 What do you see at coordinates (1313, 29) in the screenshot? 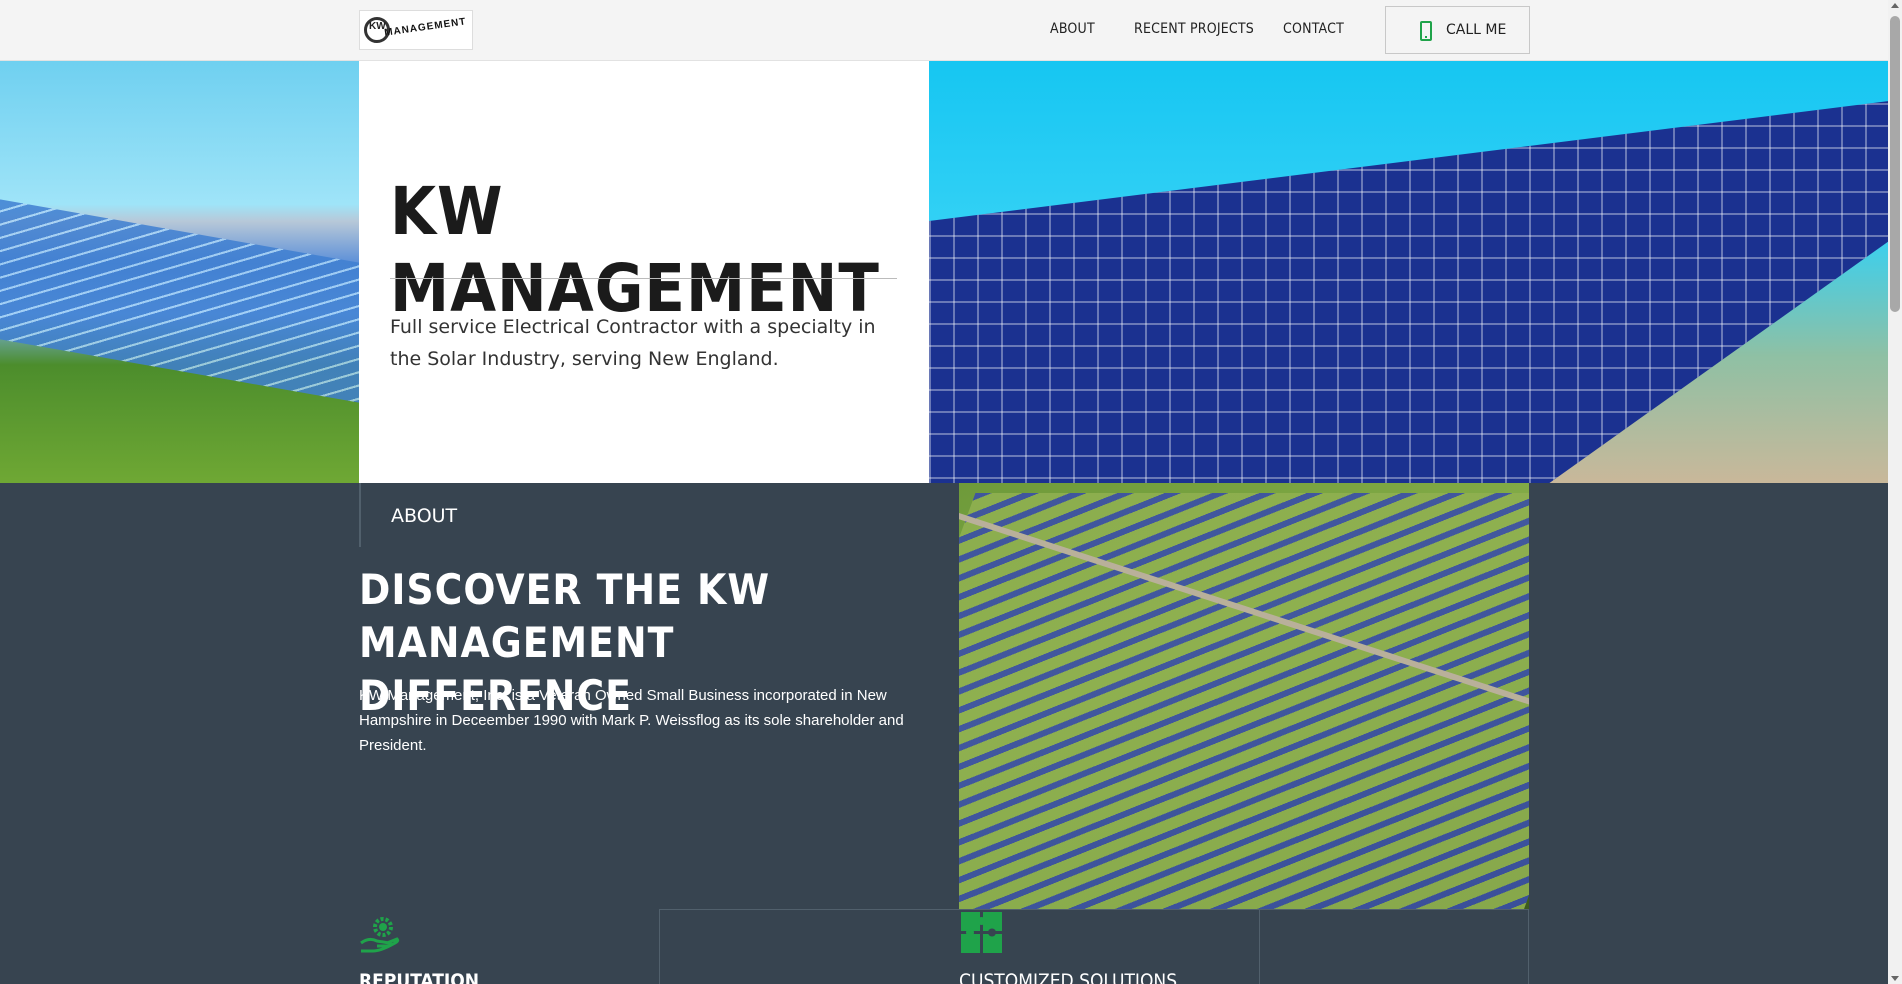
I see `nav-contact: CONTACT` at bounding box center [1313, 29].